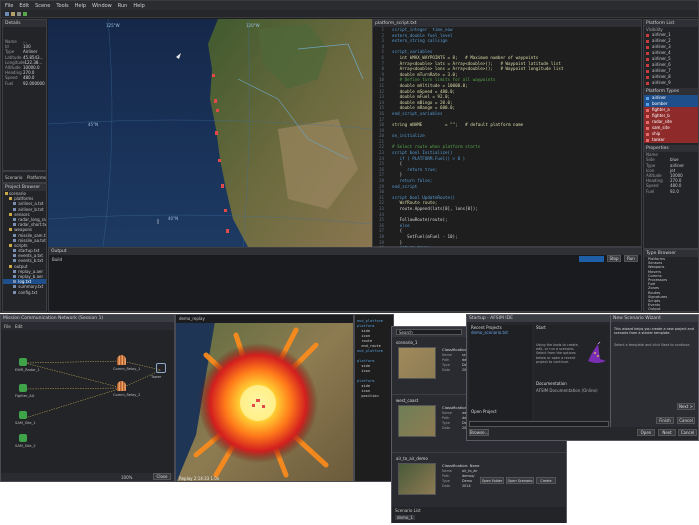 This screenshot has width=699, height=525. What do you see at coordinates (102, 6) in the screenshot?
I see `menu-window: Window` at bounding box center [102, 6].